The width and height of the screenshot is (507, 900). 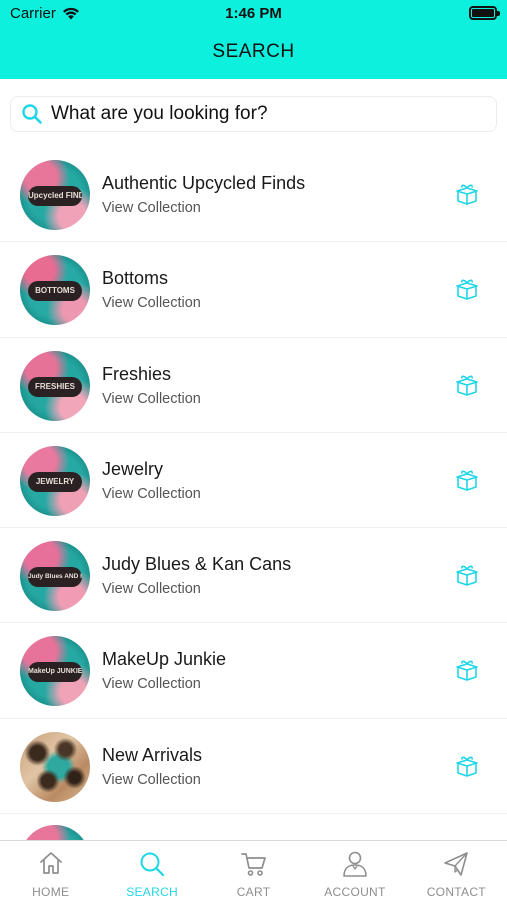 I want to click on thumbnail-badge: BOTTOMS, so click(x=55, y=291).